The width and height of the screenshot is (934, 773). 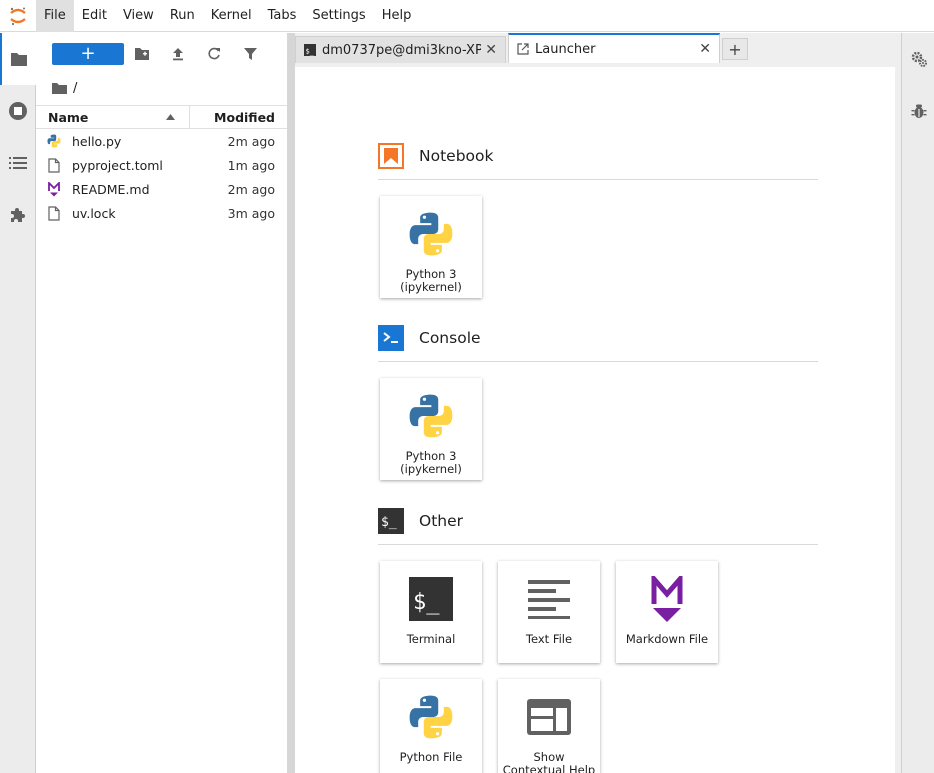 What do you see at coordinates (94, 16) in the screenshot?
I see `menu-edit: Edit` at bounding box center [94, 16].